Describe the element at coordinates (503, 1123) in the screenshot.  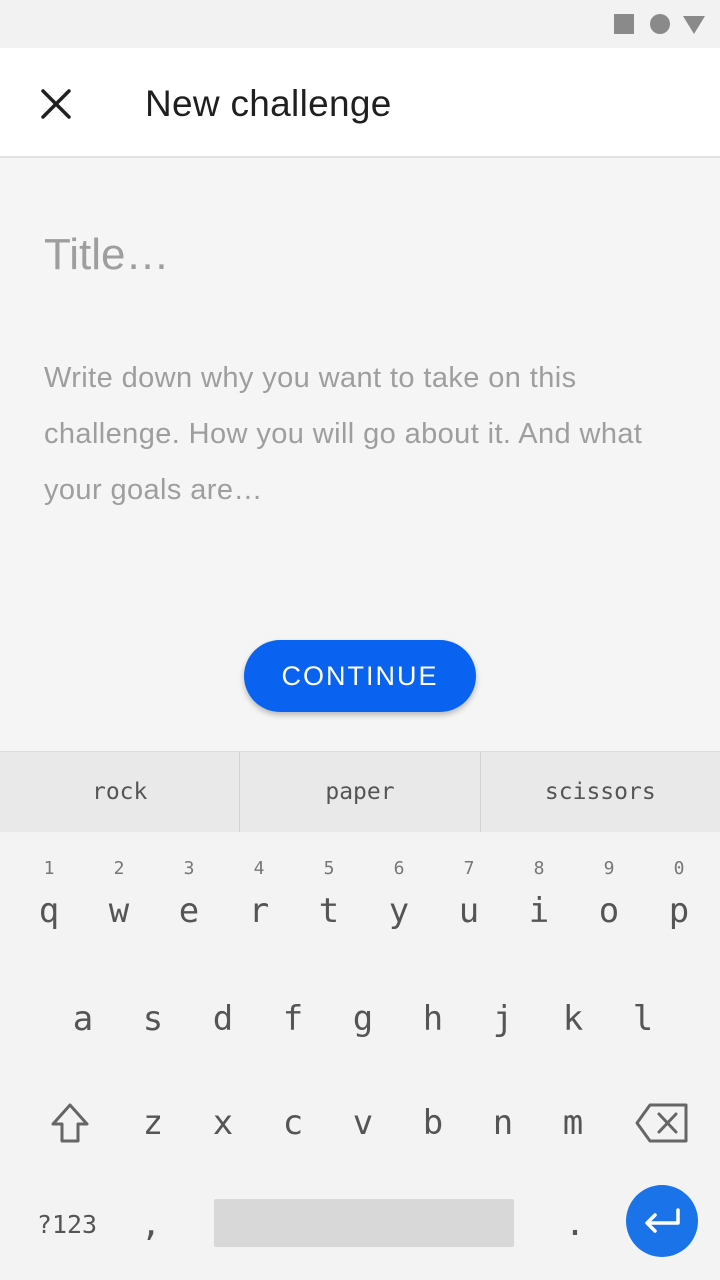
I see `key-n: n` at that location.